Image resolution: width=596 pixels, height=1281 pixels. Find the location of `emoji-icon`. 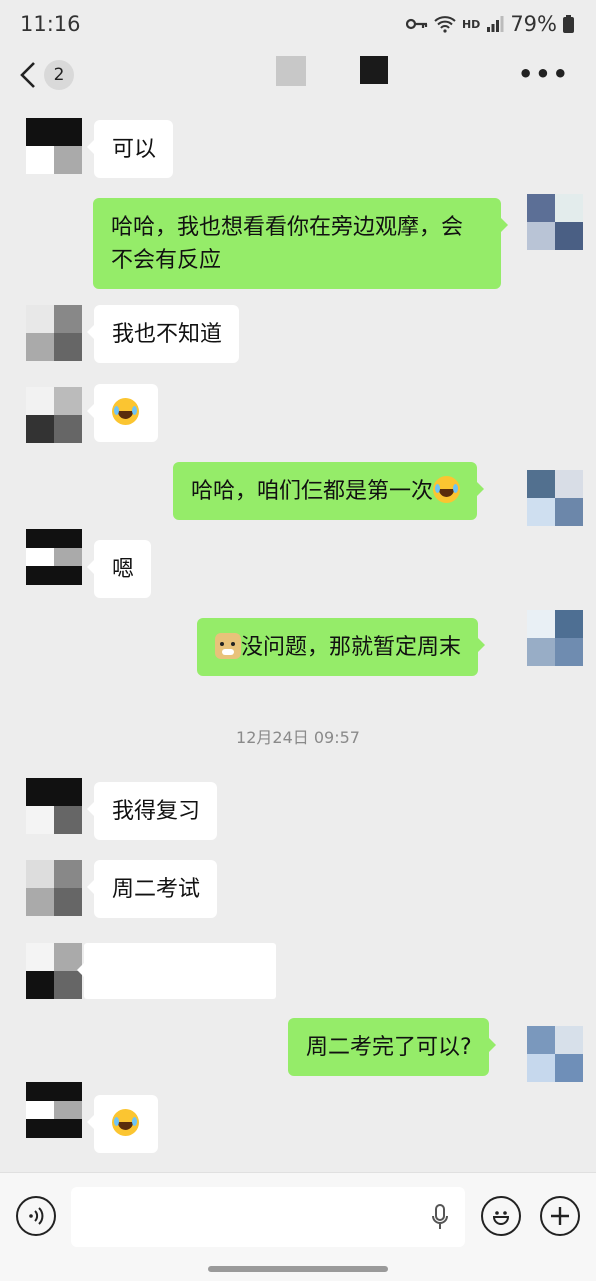

emoji-icon is located at coordinates (501, 1218).